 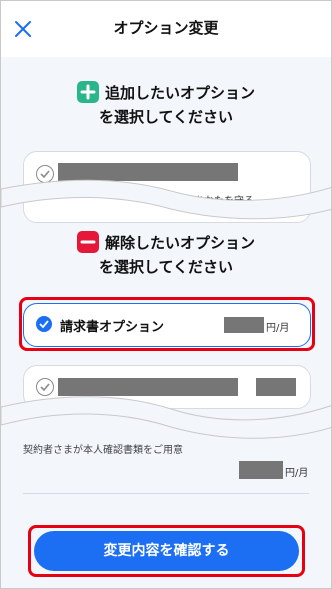 What do you see at coordinates (261, 470) in the screenshot?
I see `redacted-price` at bounding box center [261, 470].